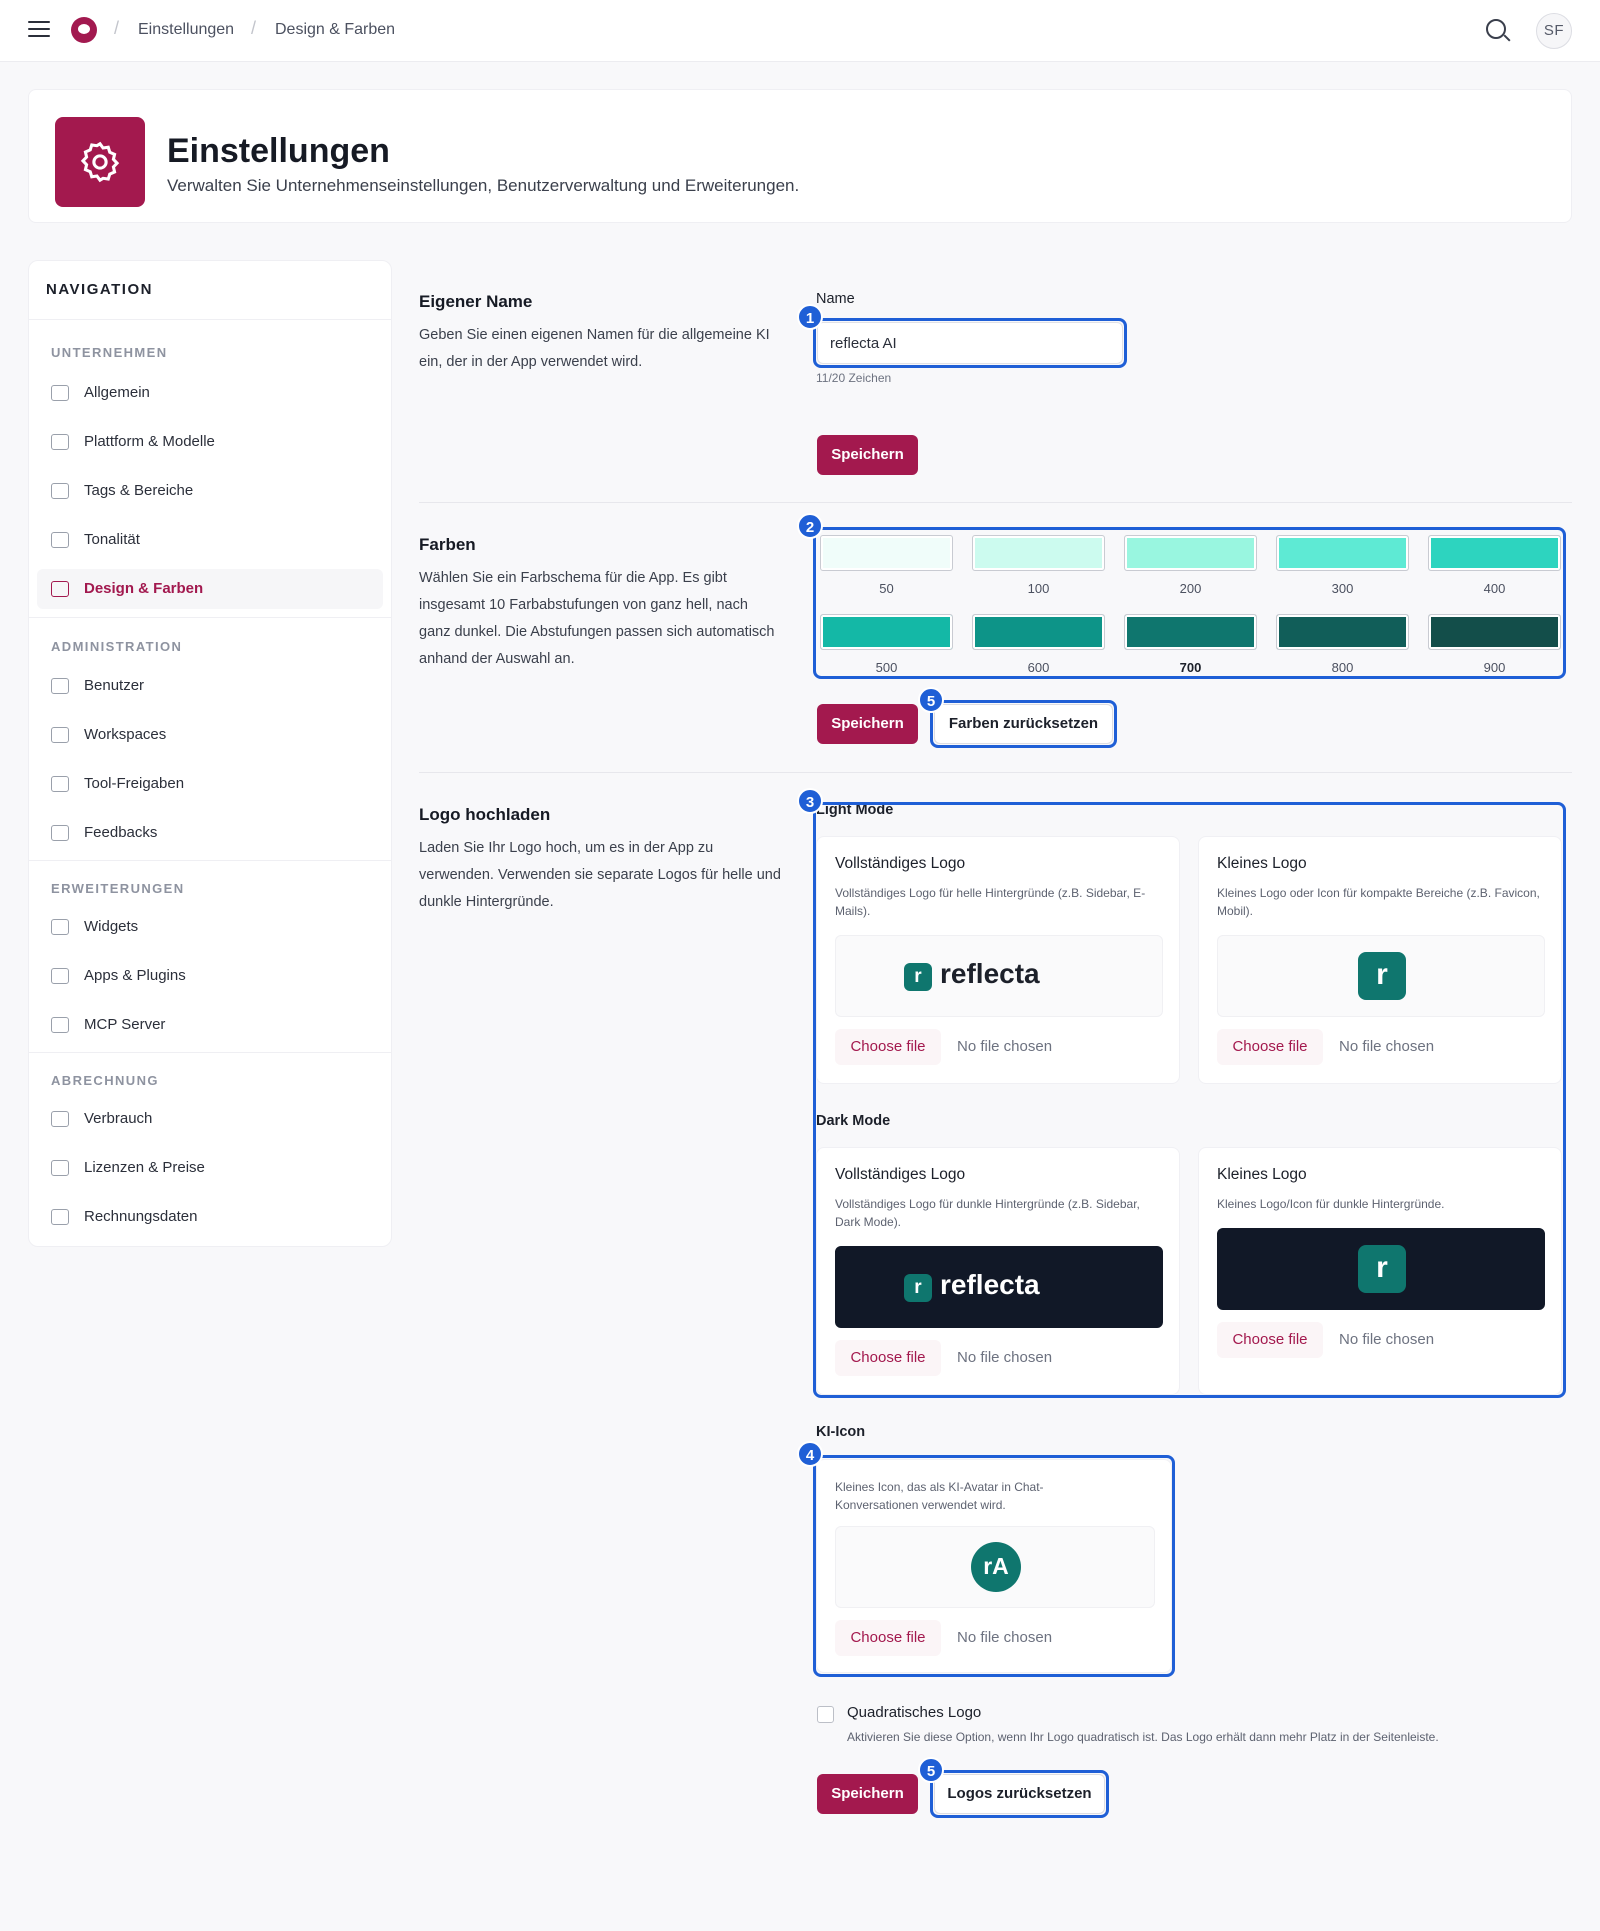 The height and width of the screenshot is (1931, 1600). What do you see at coordinates (60, 393) in the screenshot?
I see `building-icon` at bounding box center [60, 393].